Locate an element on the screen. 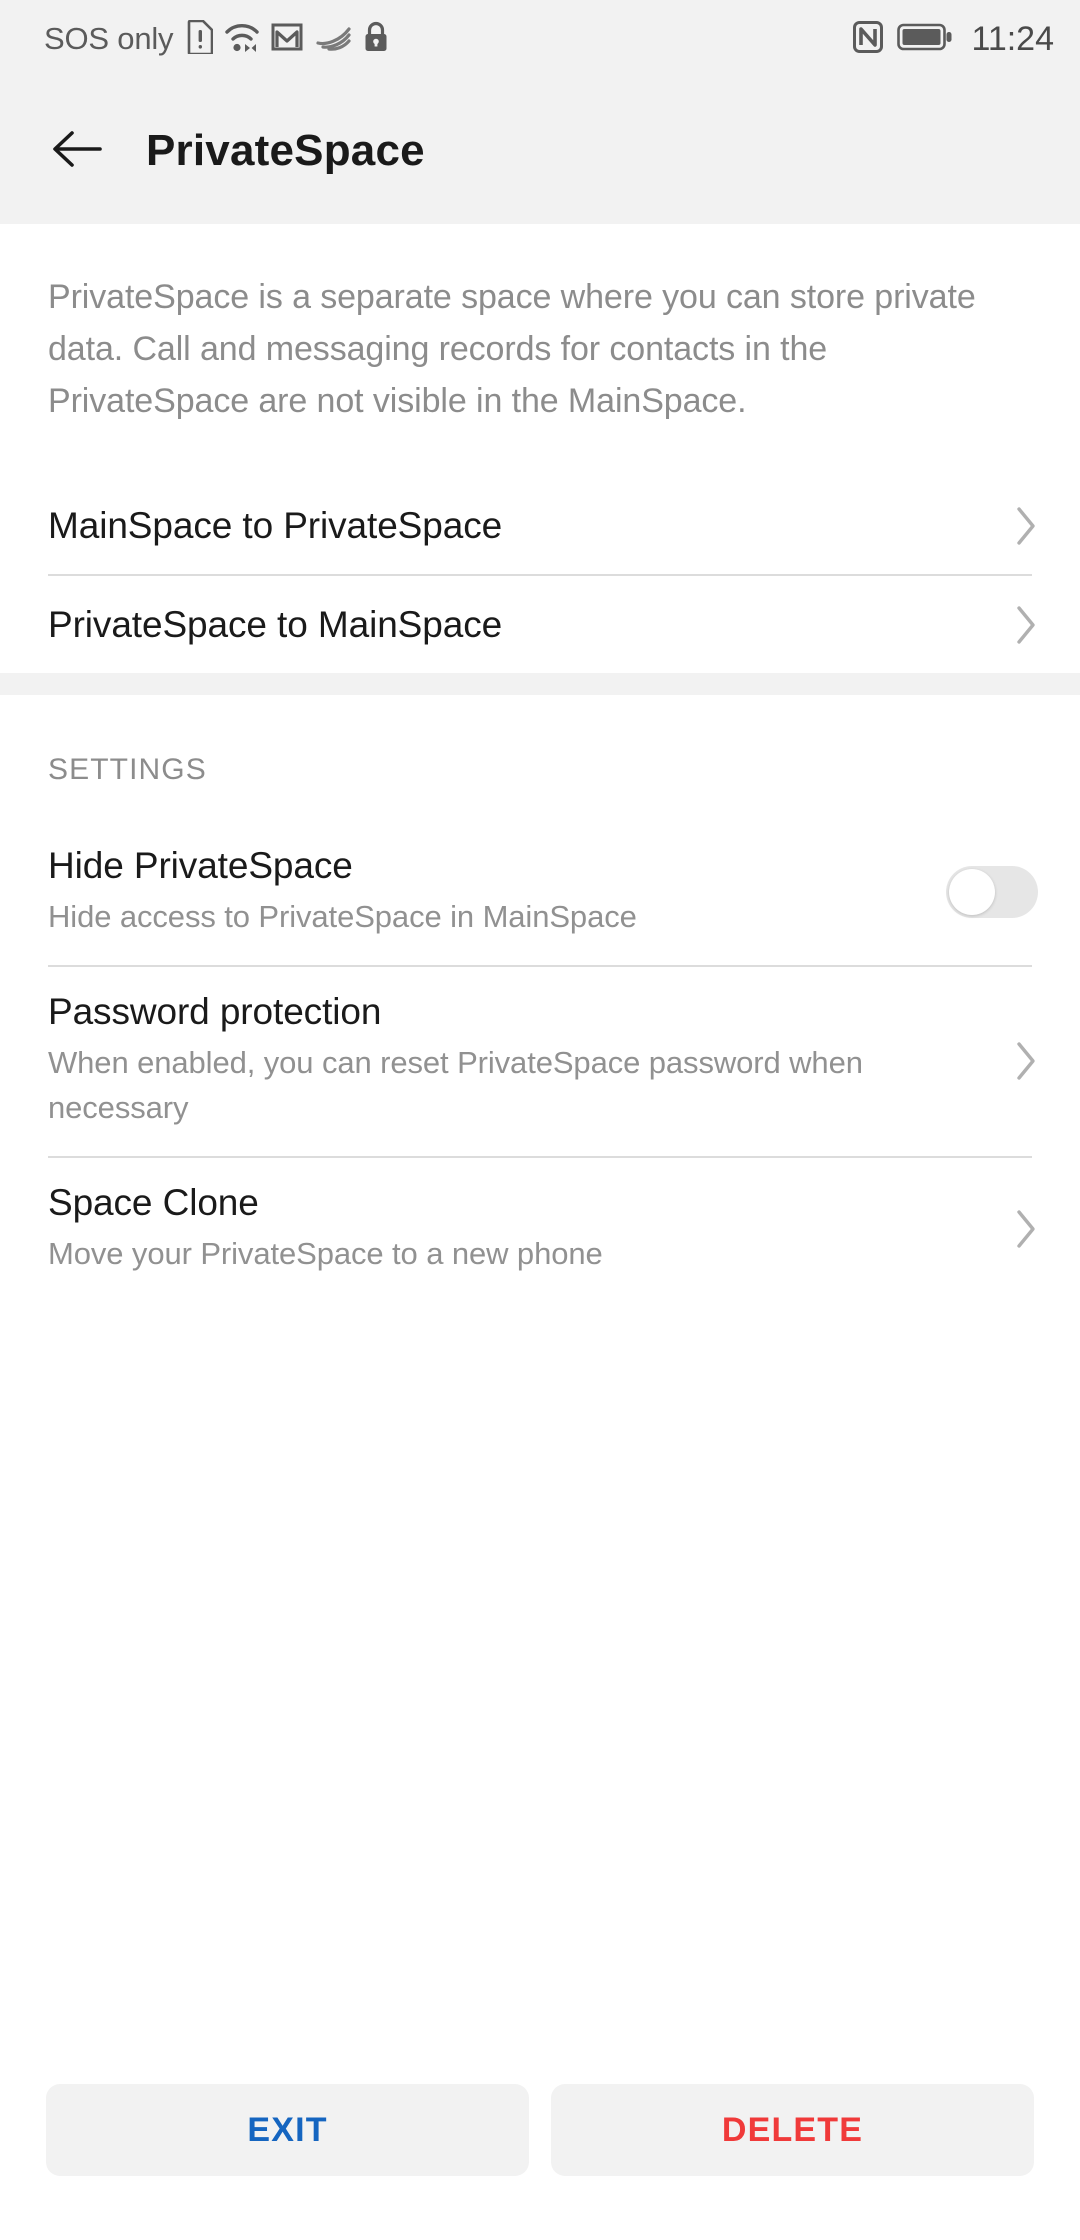  row-text: MainSpace to PrivateSpace is located at coordinates (523, 526).